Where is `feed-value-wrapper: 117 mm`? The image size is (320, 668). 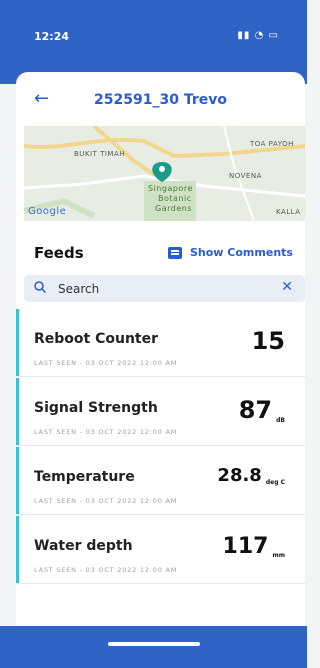
feed-value-wrapper: 117 mm is located at coordinates (254, 546).